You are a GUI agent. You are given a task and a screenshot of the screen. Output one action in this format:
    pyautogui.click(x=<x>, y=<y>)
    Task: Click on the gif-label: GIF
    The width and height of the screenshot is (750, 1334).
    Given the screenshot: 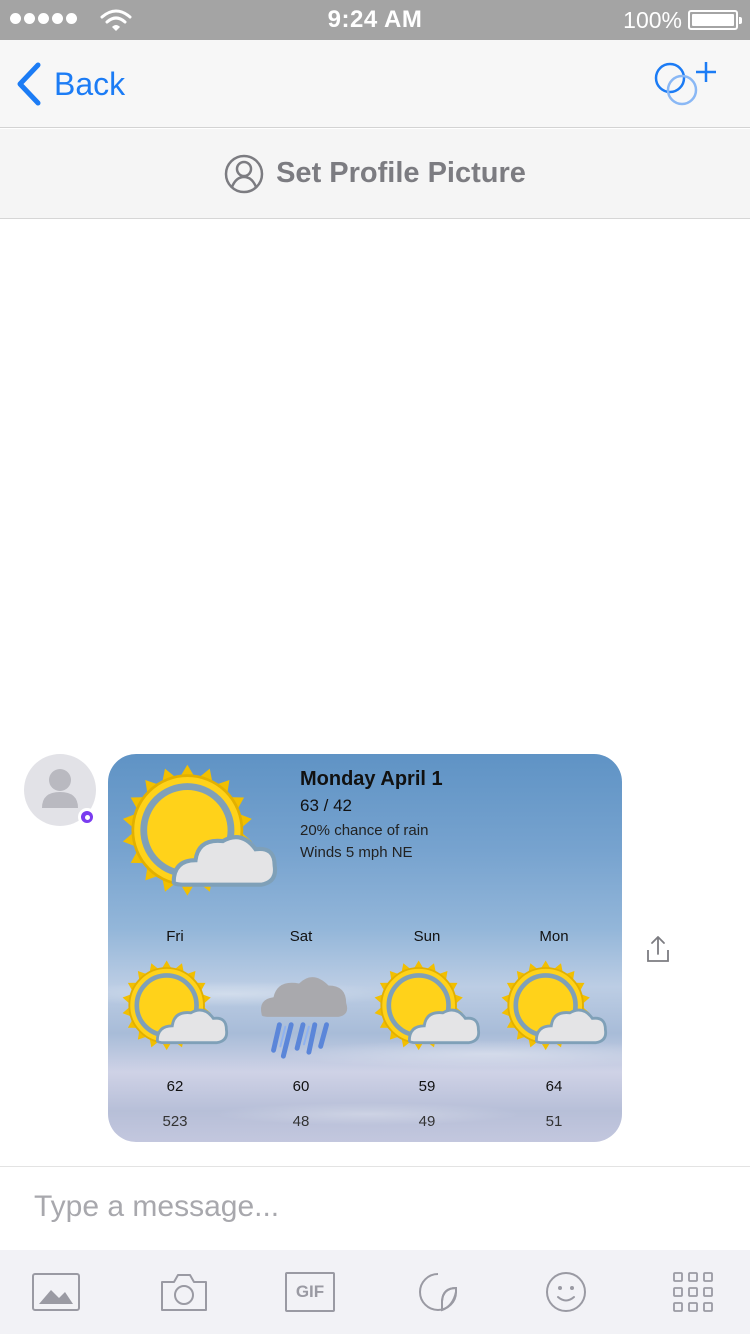 What is the action you would take?
    pyautogui.click(x=310, y=1291)
    